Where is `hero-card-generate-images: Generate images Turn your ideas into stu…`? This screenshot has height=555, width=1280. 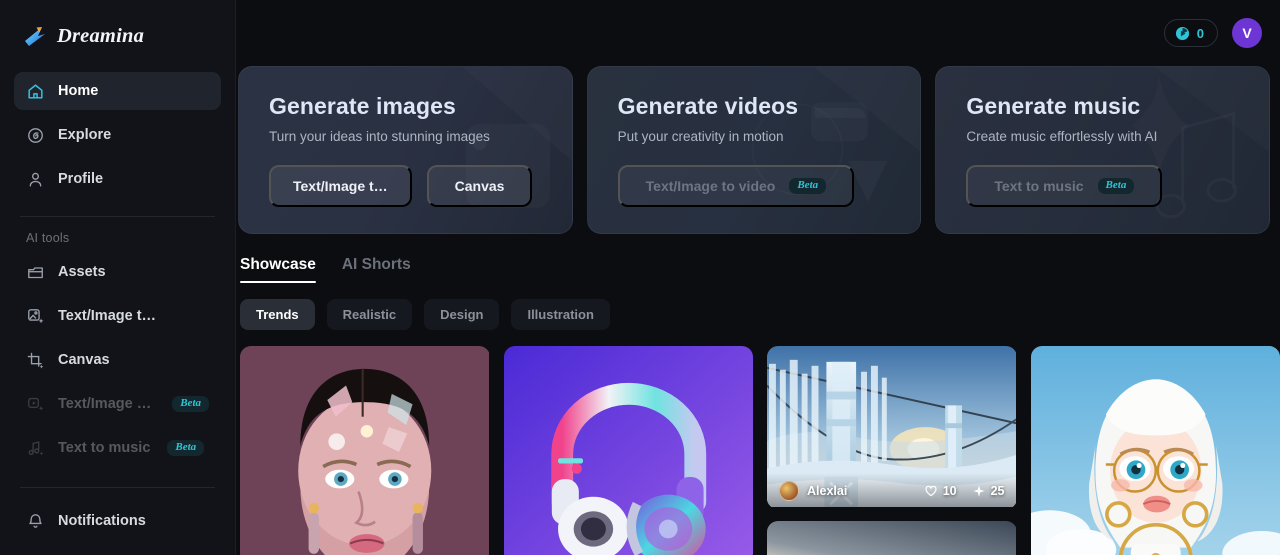
hero-card-generate-images: Generate images Turn your ideas into stu… is located at coordinates (405, 150).